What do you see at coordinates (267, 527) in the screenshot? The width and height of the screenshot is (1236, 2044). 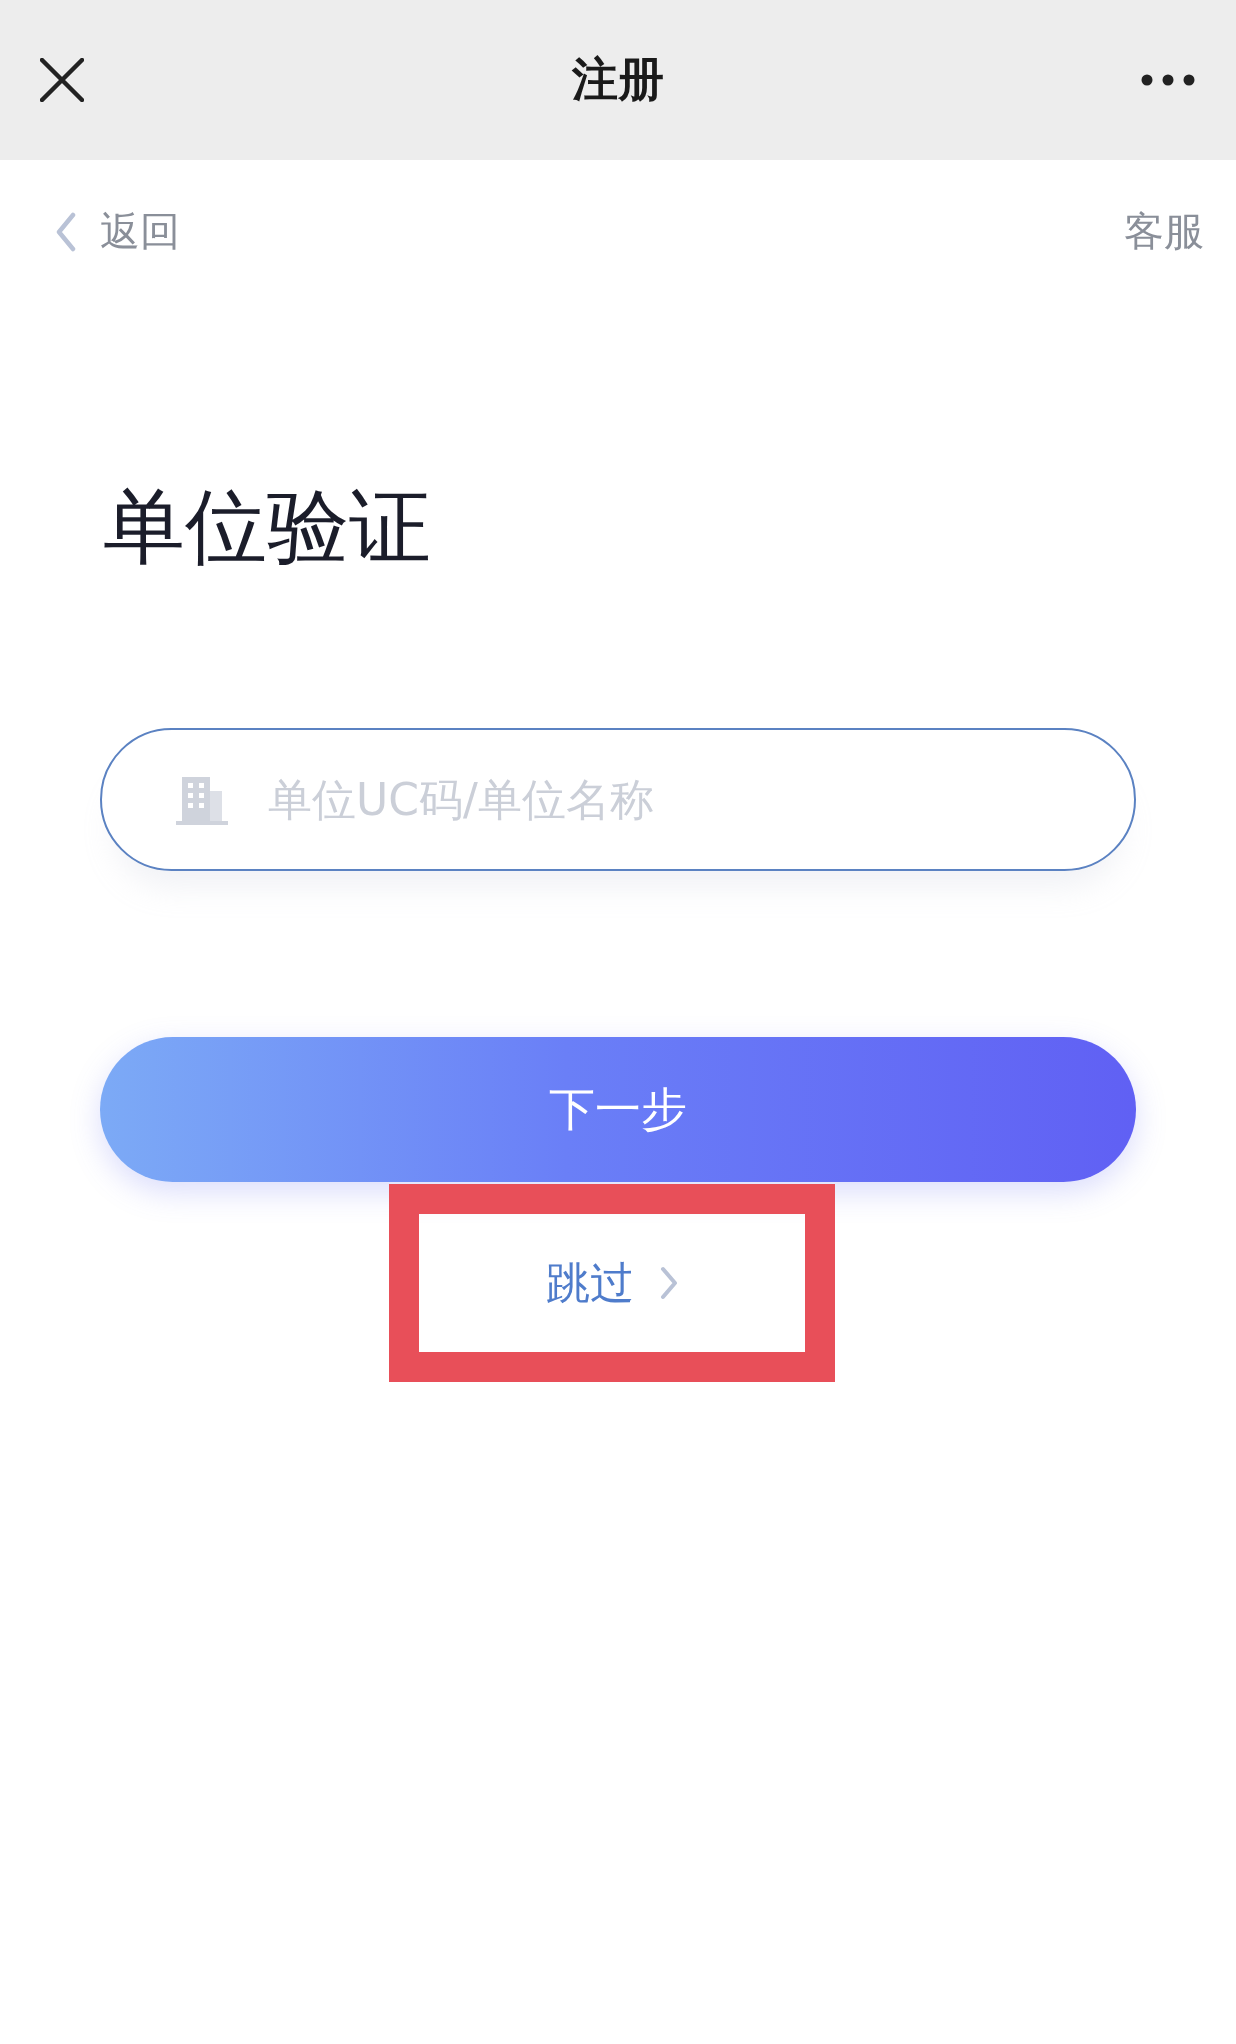 I see `page-heading: 单位验证` at bounding box center [267, 527].